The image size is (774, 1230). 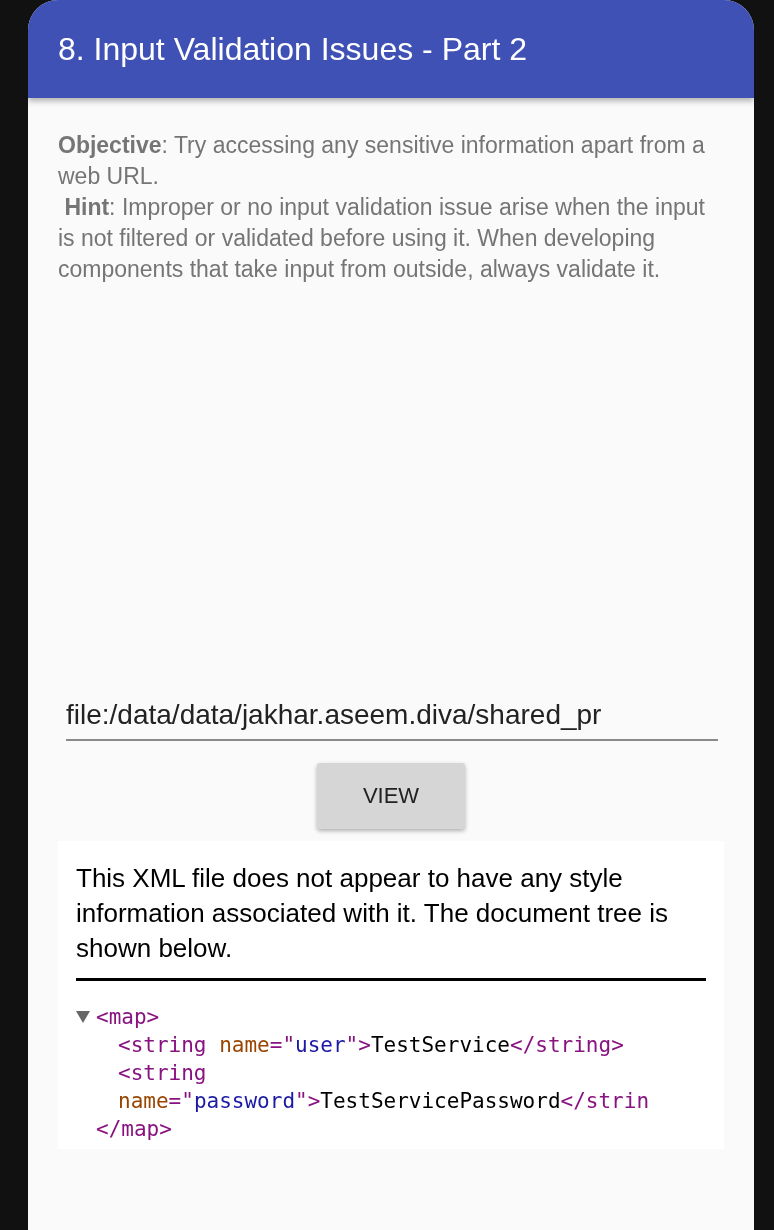 What do you see at coordinates (382, 207) in the screenshot?
I see `description-text: Objective: Try accessing any sensitive information apart from a web URL. Hint: Improper or no input validation issue arise when the input is not filtered or validated before using it. When developing components that take input from outside, always validate it.` at bounding box center [382, 207].